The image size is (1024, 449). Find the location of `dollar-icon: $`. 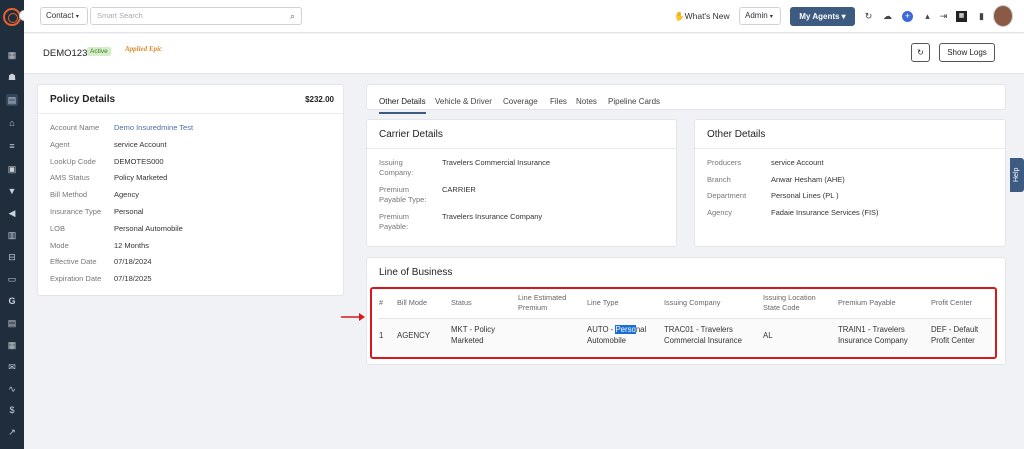

dollar-icon: $ is located at coordinates (12, 410).